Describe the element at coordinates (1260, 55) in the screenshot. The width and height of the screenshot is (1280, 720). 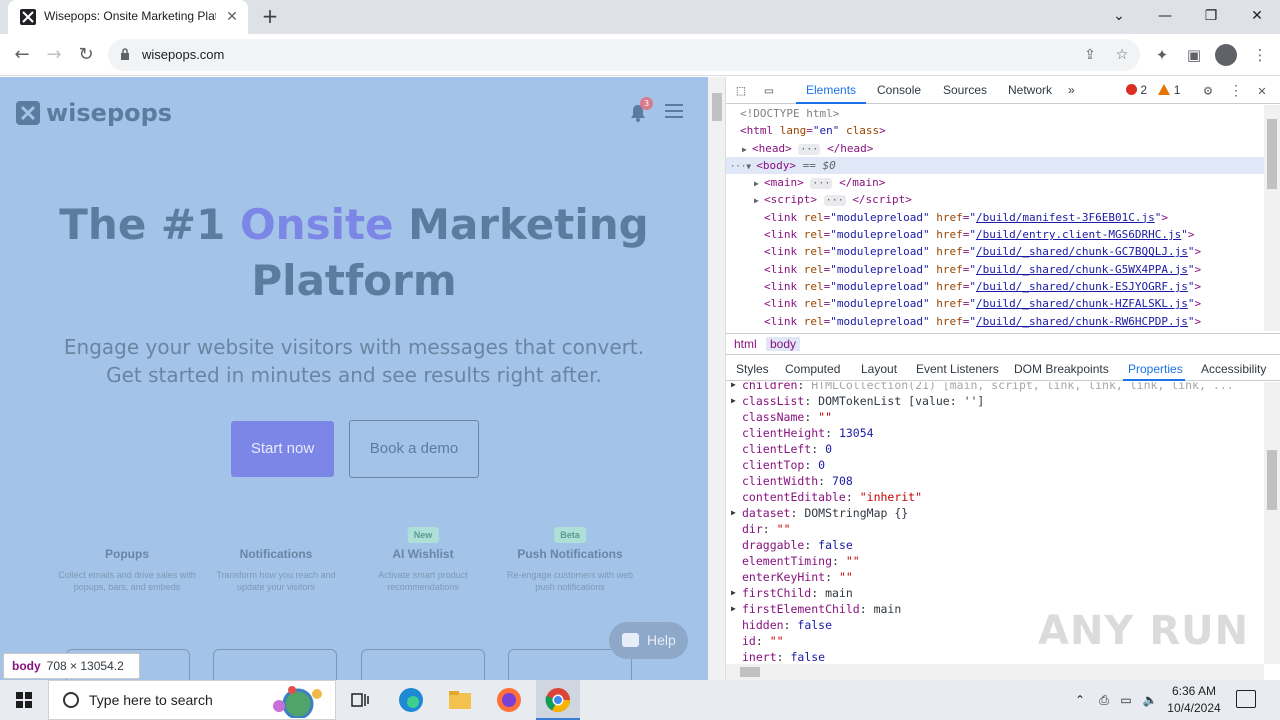
I see `menu-kebab-icon: ⋮` at that location.